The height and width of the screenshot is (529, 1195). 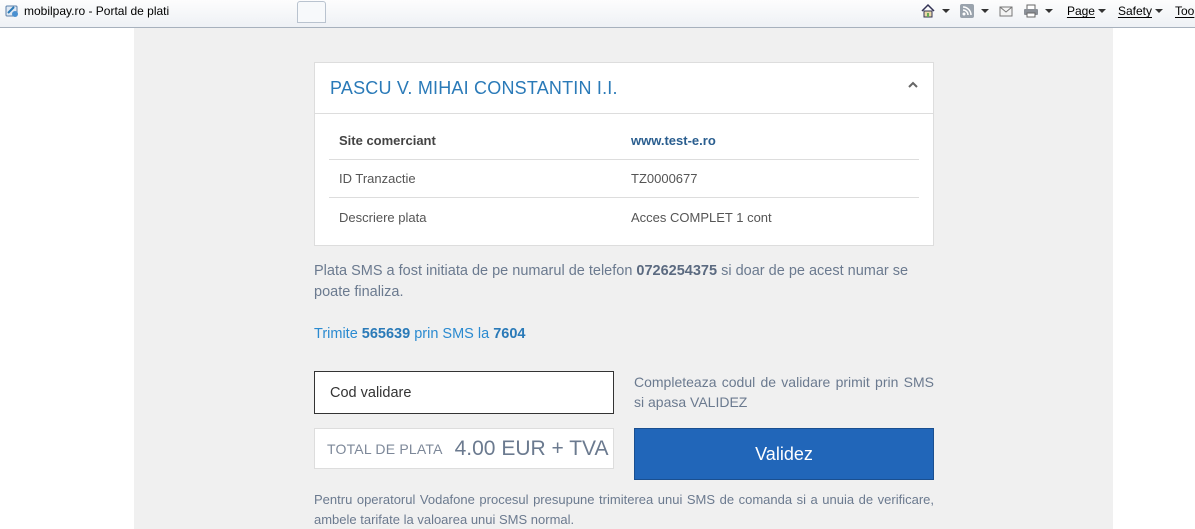 I want to click on tools-menu: Too, so click(x=1185, y=11).